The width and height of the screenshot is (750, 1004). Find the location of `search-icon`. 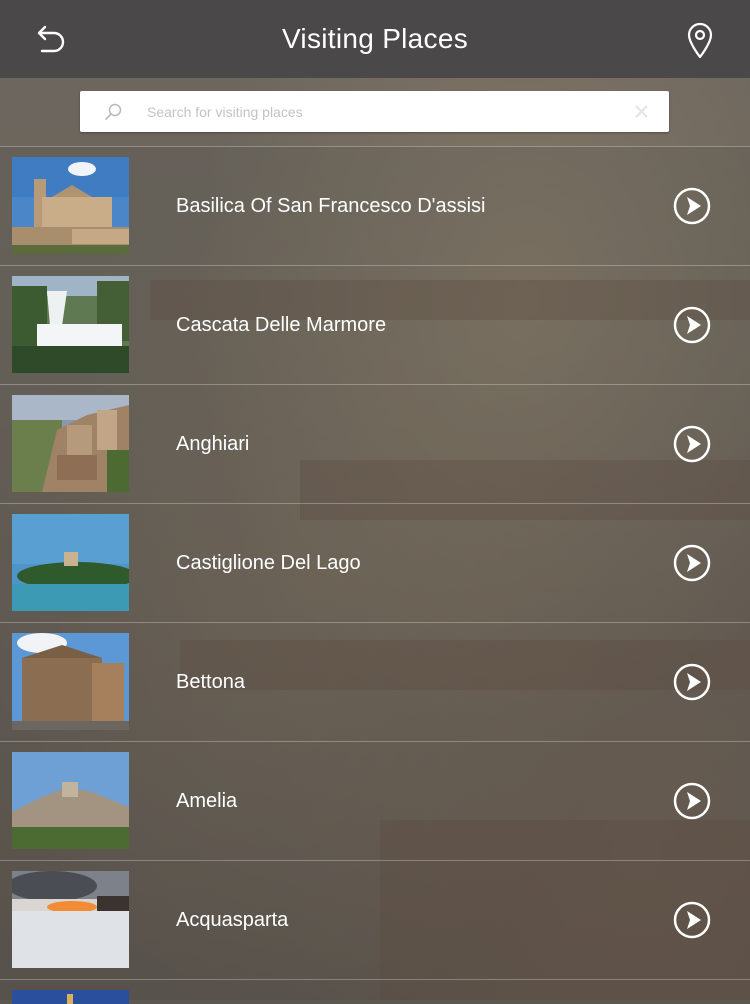

search-icon is located at coordinates (113, 111).